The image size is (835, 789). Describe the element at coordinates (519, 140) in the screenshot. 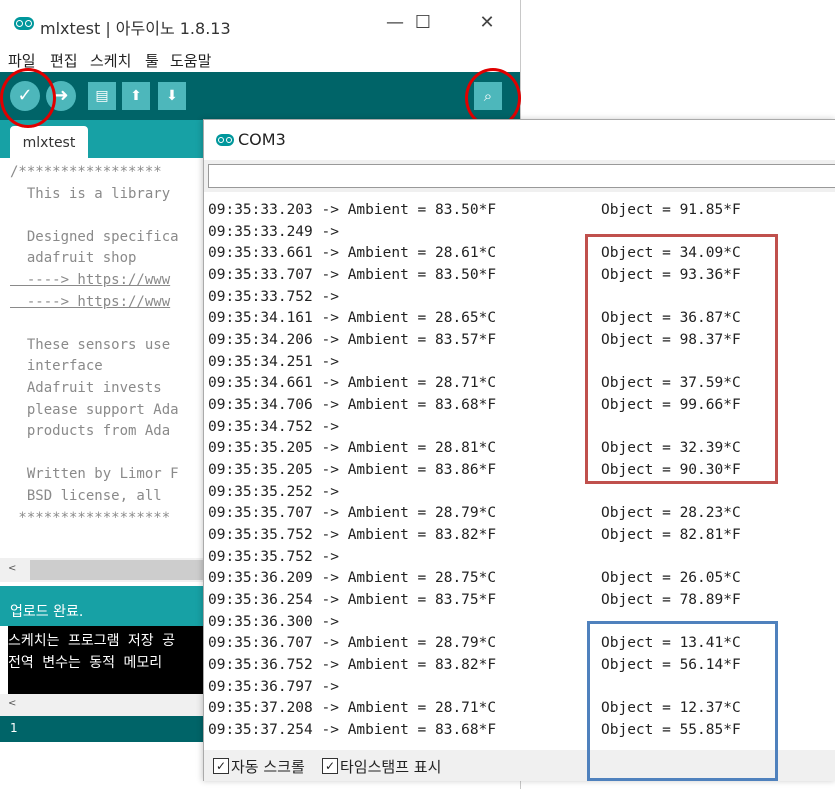

I see `serial-titlebar: COM3` at that location.